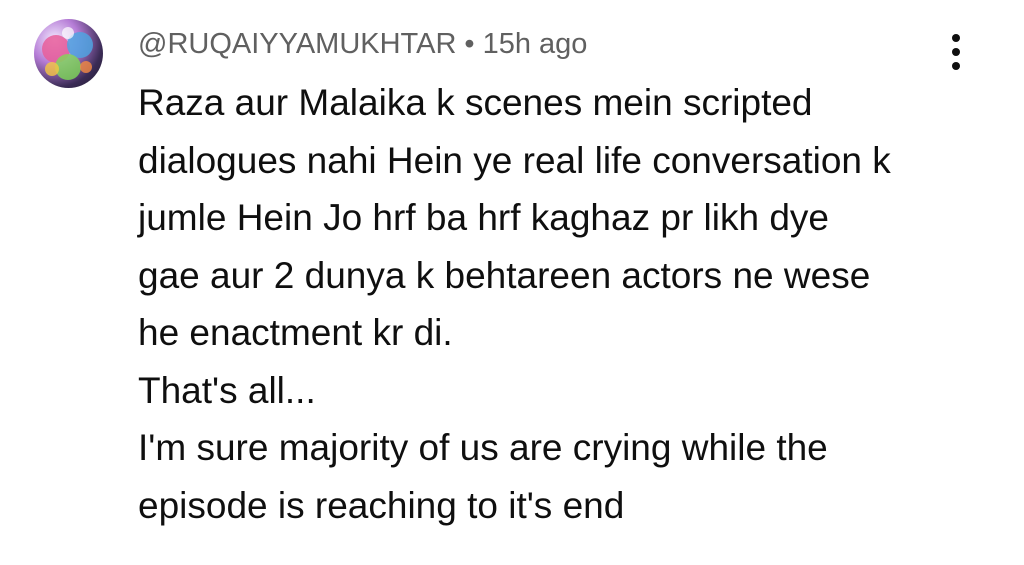 The image size is (1024, 565). I want to click on avatar-image, so click(67, 53).